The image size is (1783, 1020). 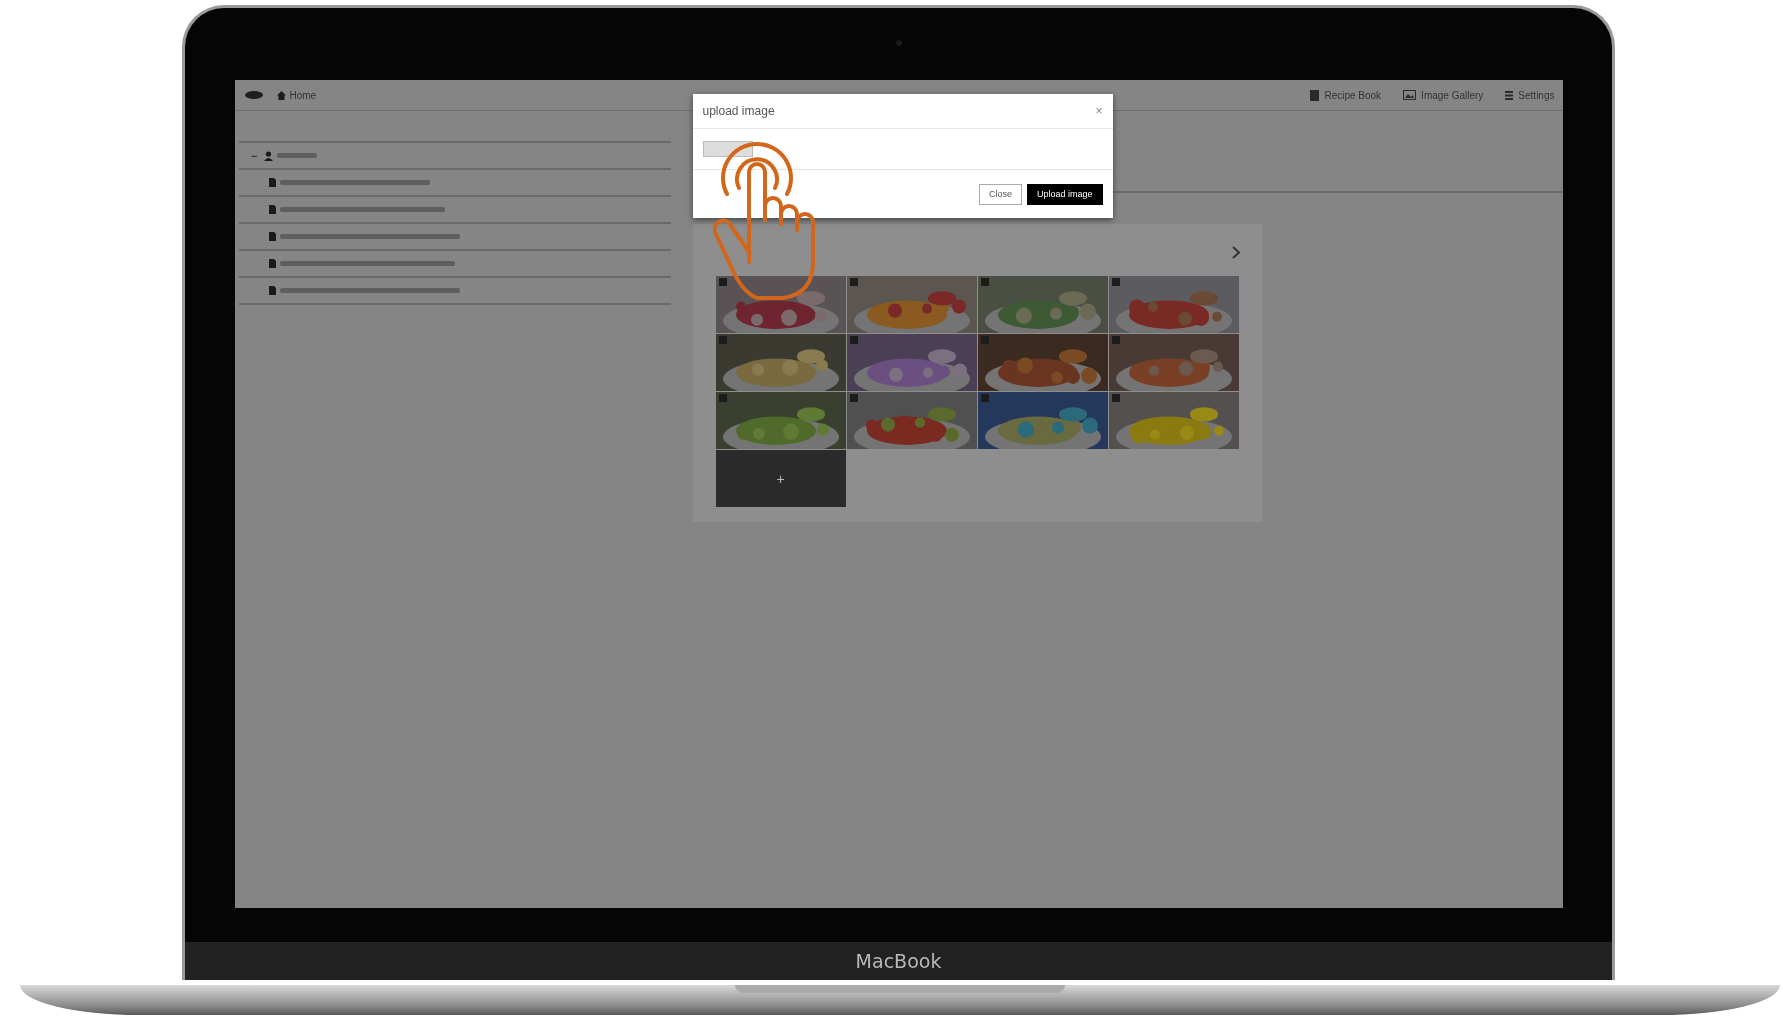 What do you see at coordinates (1443, 95) in the screenshot?
I see `nav-link: Image Gallery` at bounding box center [1443, 95].